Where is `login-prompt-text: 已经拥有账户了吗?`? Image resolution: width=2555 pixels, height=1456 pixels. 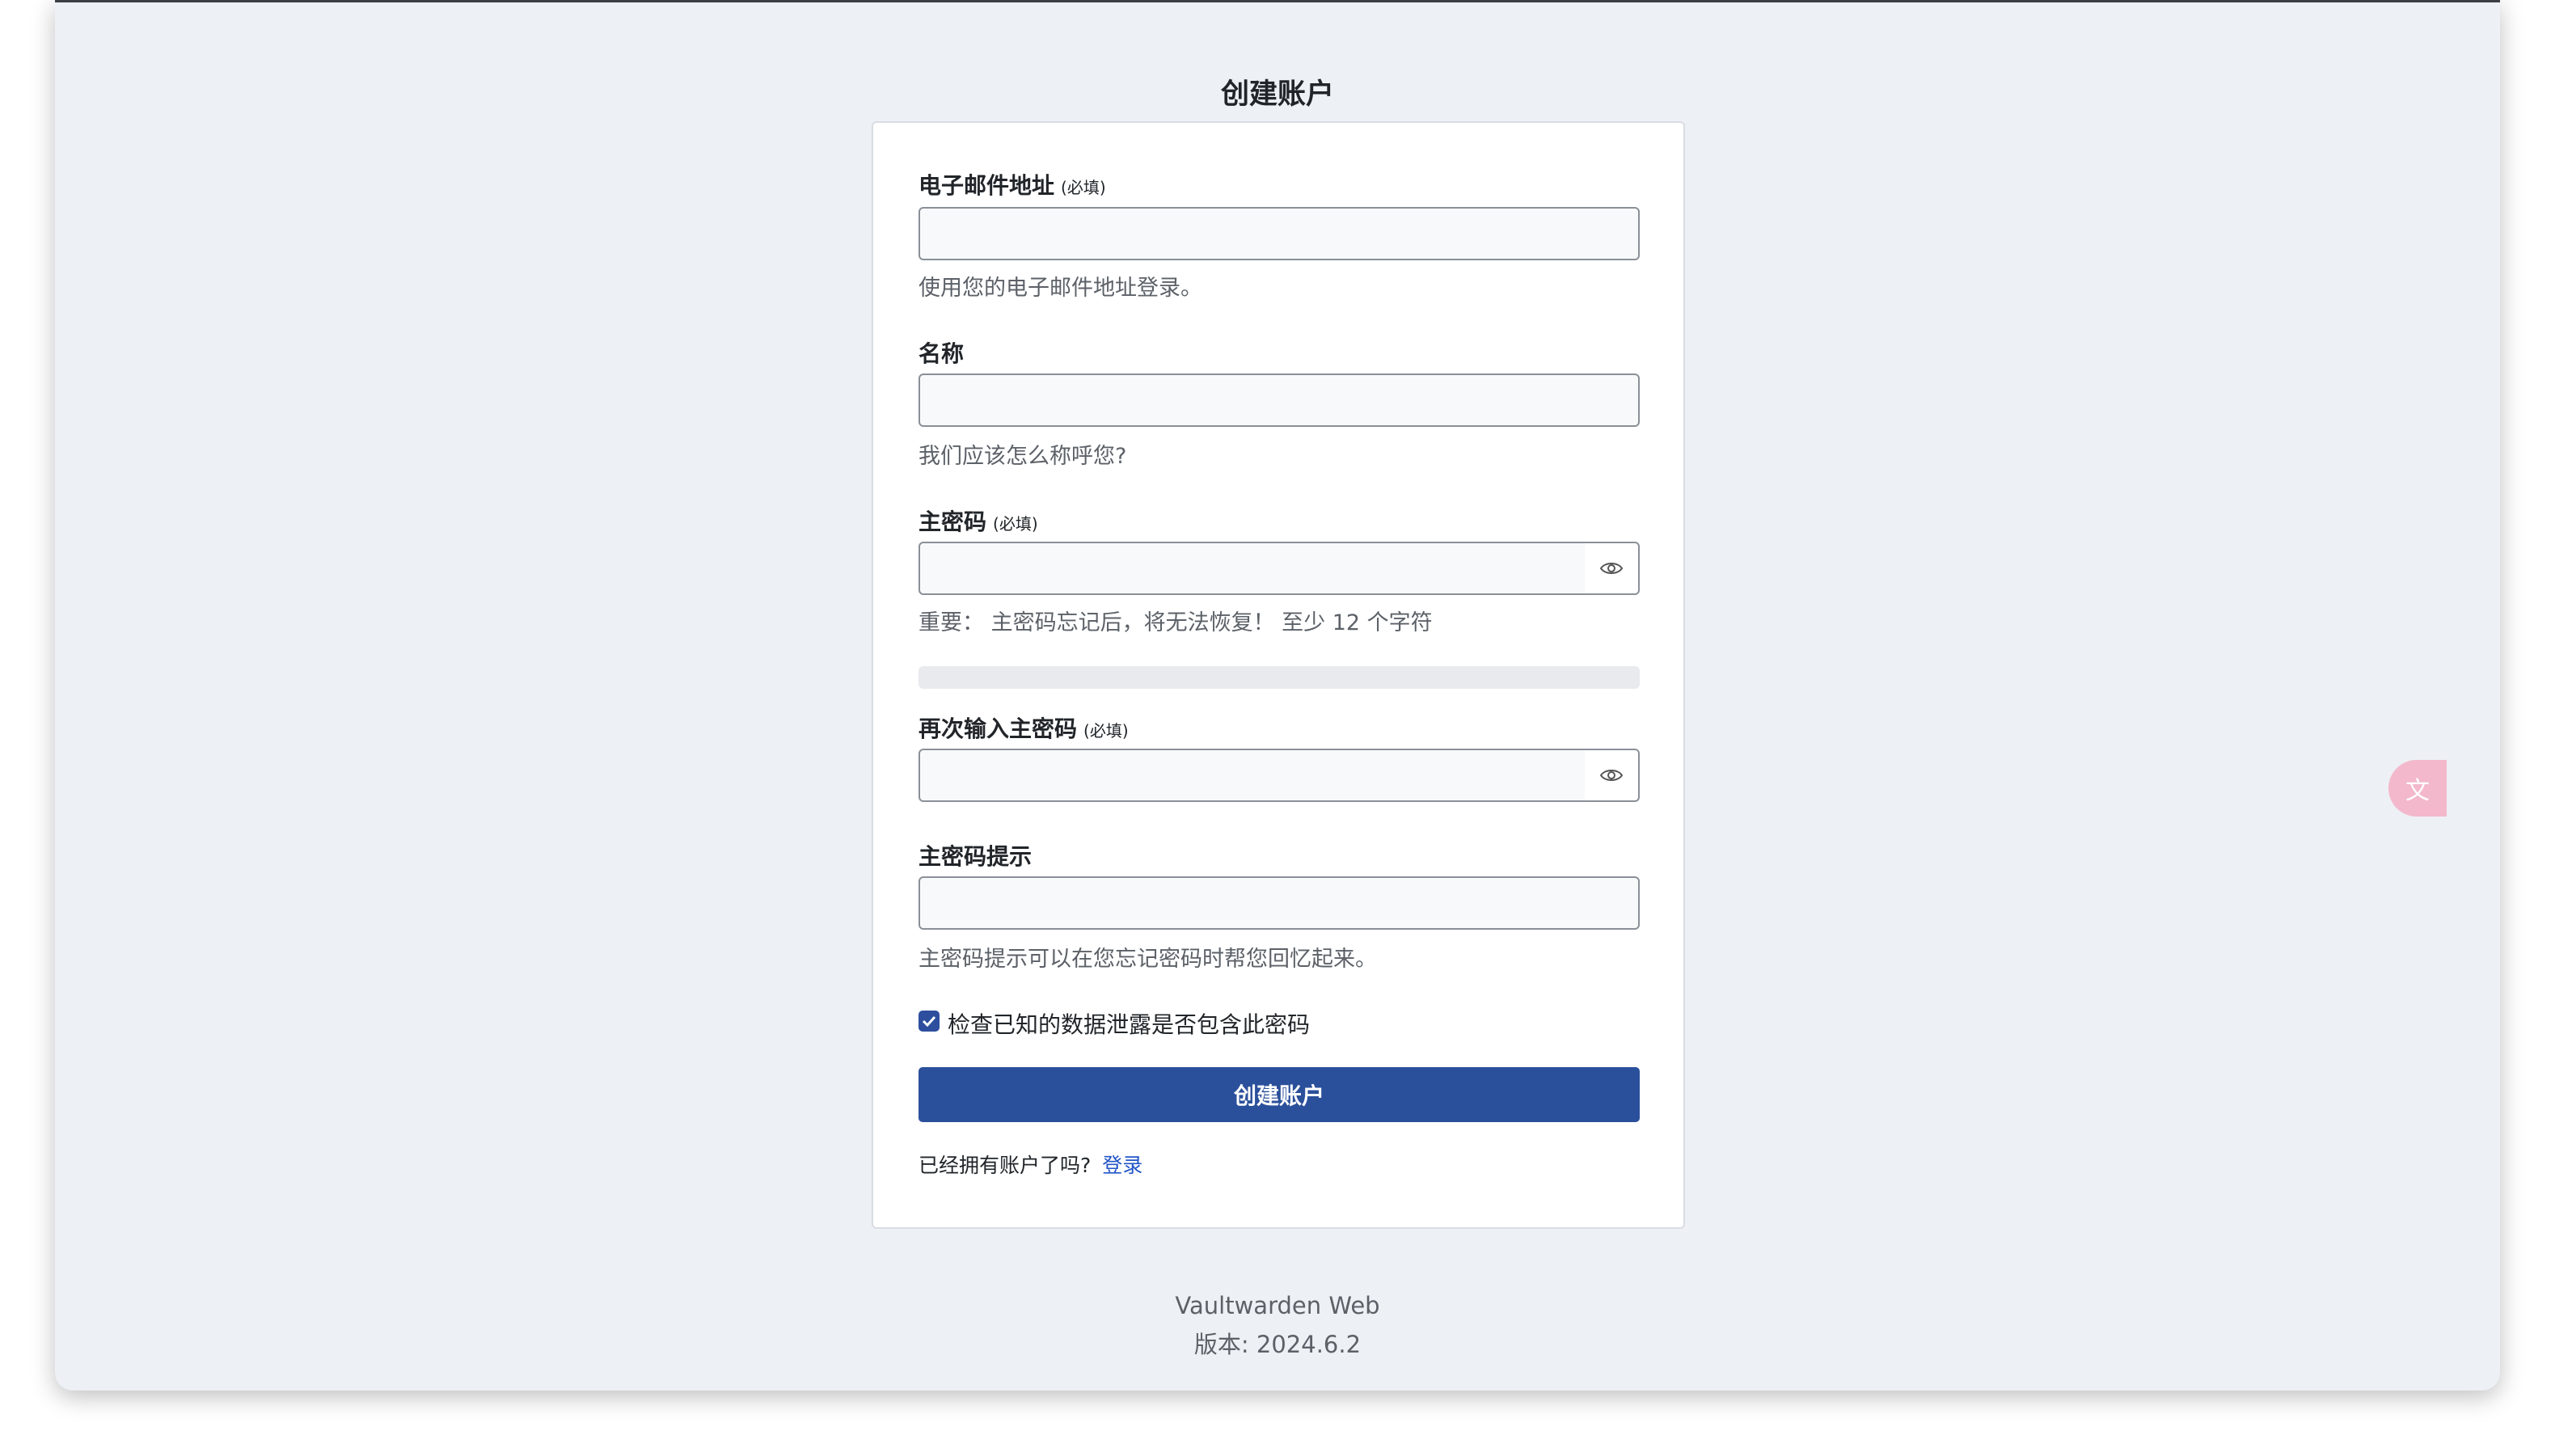 login-prompt-text: 已经拥有账户了吗? is located at coordinates (1005, 1165).